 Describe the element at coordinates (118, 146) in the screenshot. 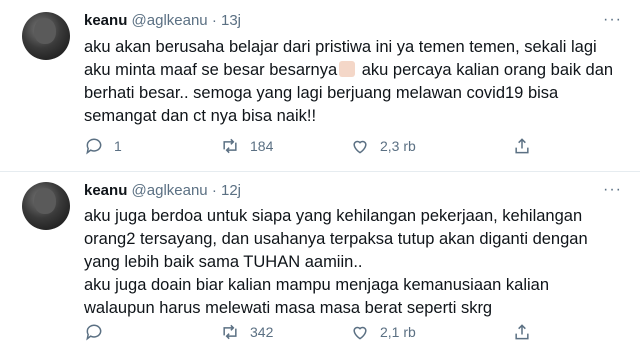

I see `reply-count: 1` at that location.